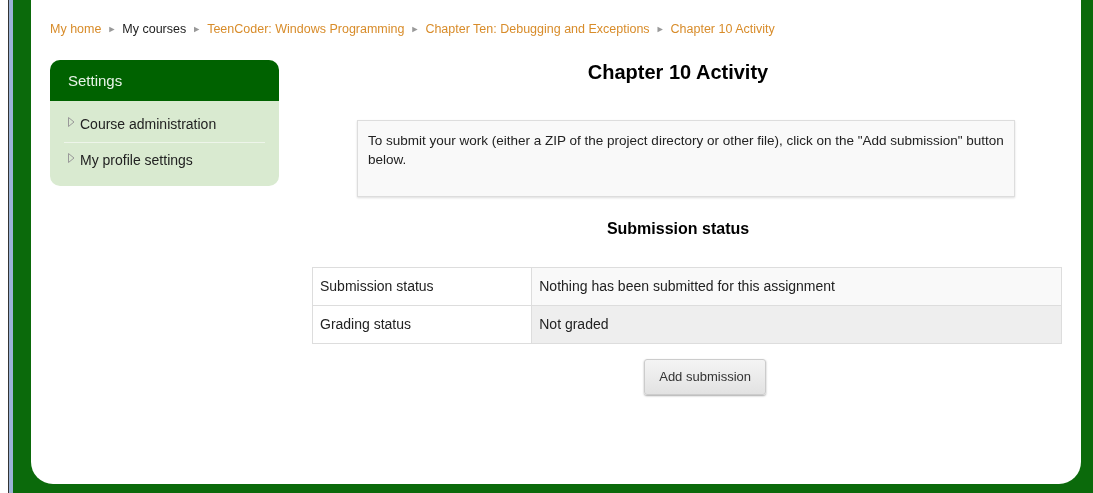  I want to click on intro-text: To submit your work (either a ZIP of the project directory or other file), click on the "Add submission" button below., so click(686, 158).